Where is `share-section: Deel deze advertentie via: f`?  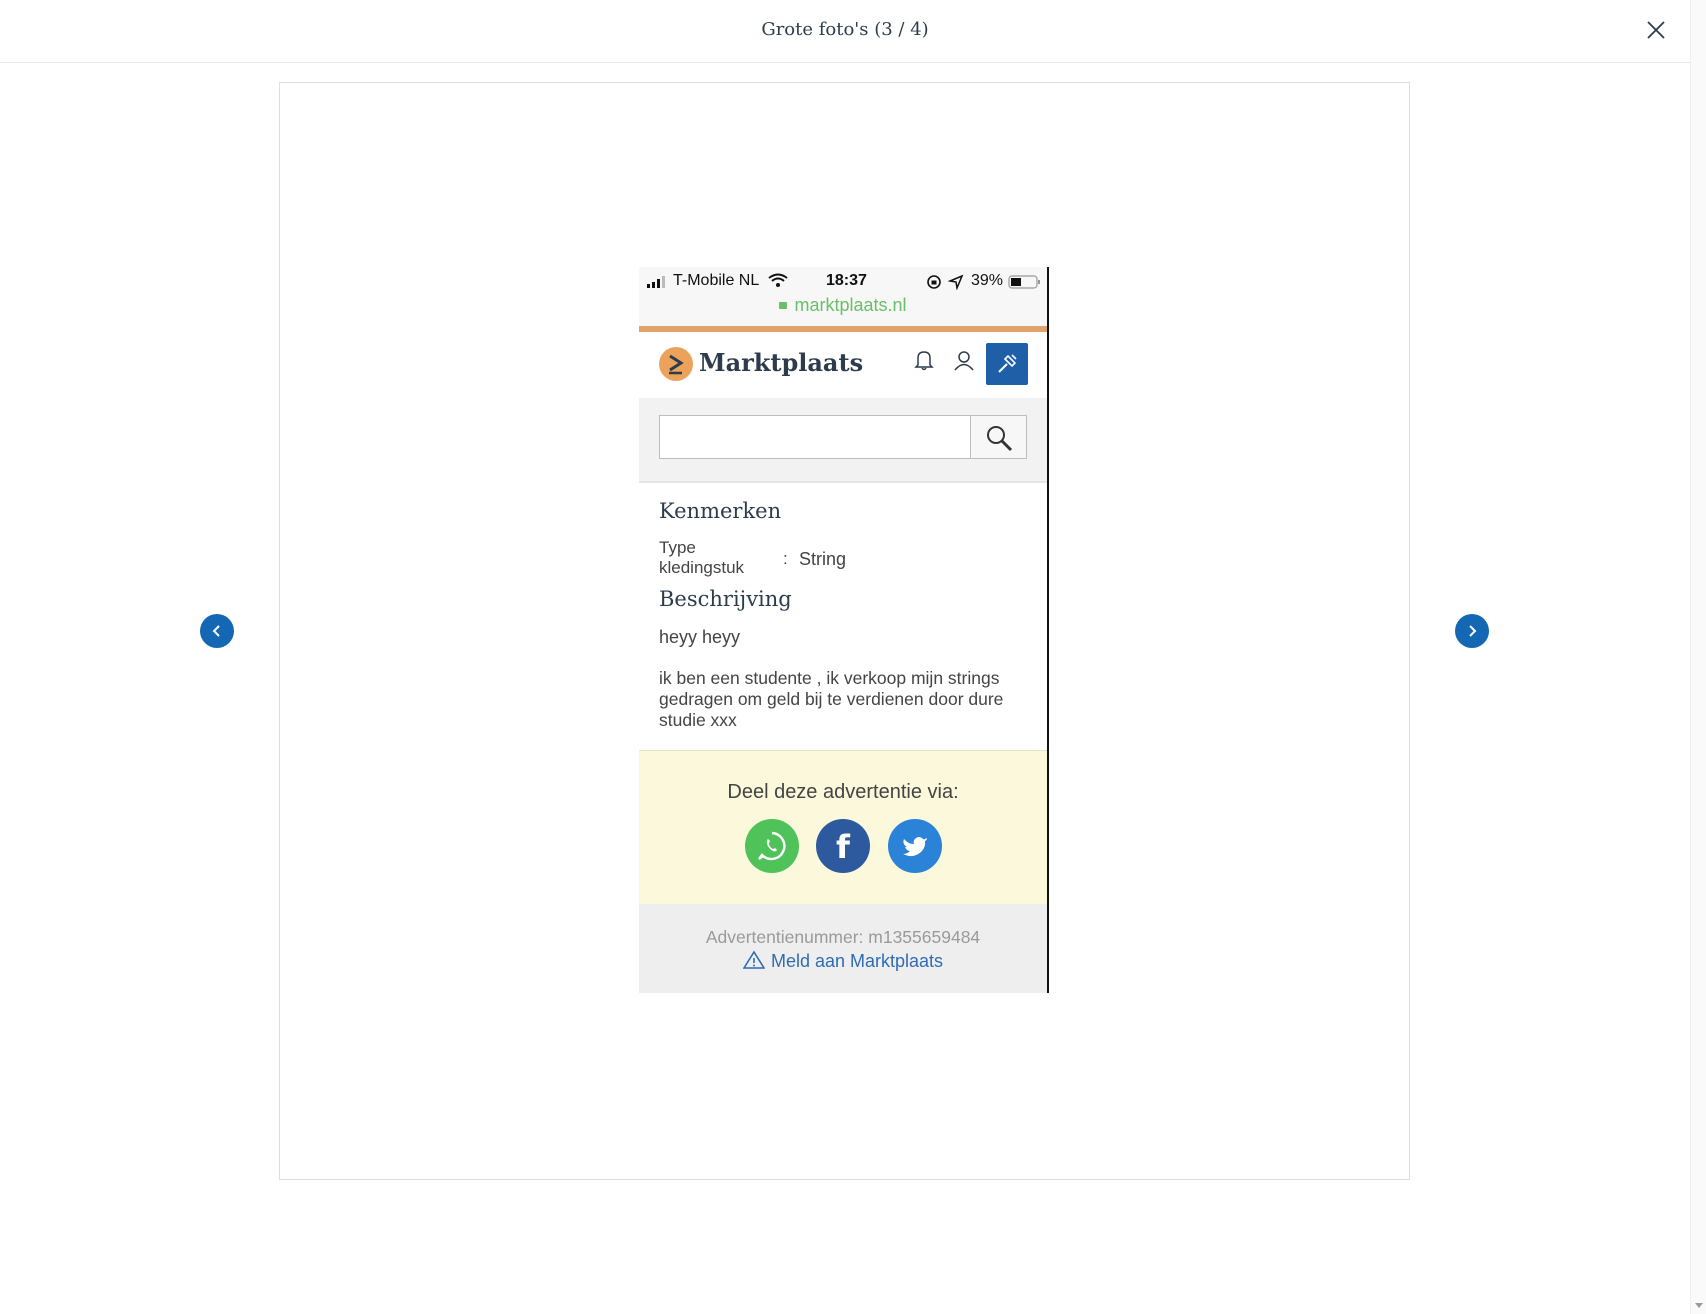 share-section: Deel deze advertentie via: f is located at coordinates (843, 828).